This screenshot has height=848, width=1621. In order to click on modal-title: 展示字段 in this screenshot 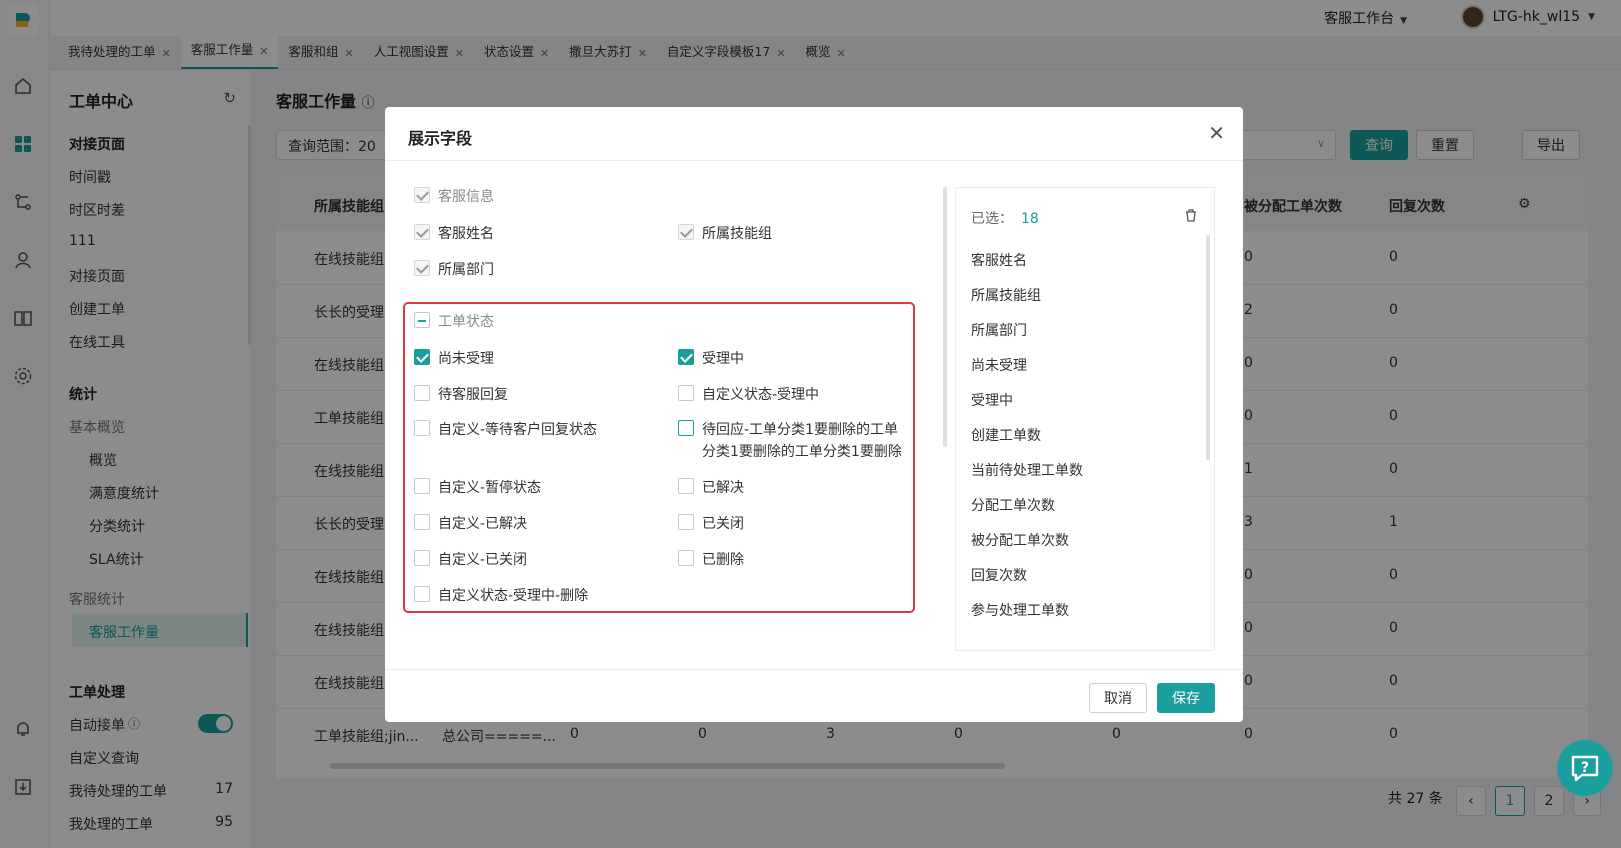, I will do `click(440, 138)`.